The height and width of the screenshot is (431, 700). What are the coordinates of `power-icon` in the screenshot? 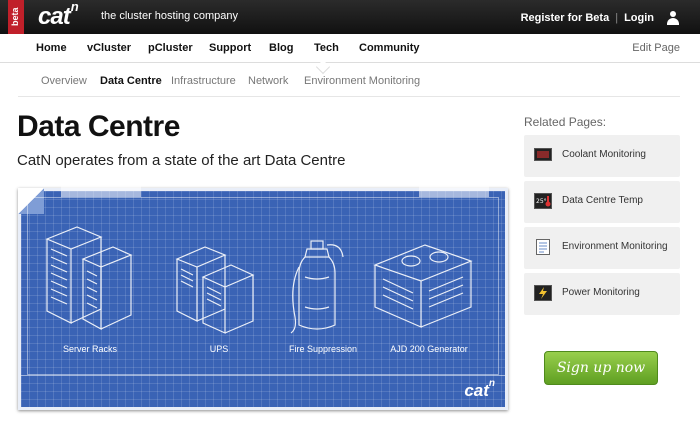 It's located at (543, 293).